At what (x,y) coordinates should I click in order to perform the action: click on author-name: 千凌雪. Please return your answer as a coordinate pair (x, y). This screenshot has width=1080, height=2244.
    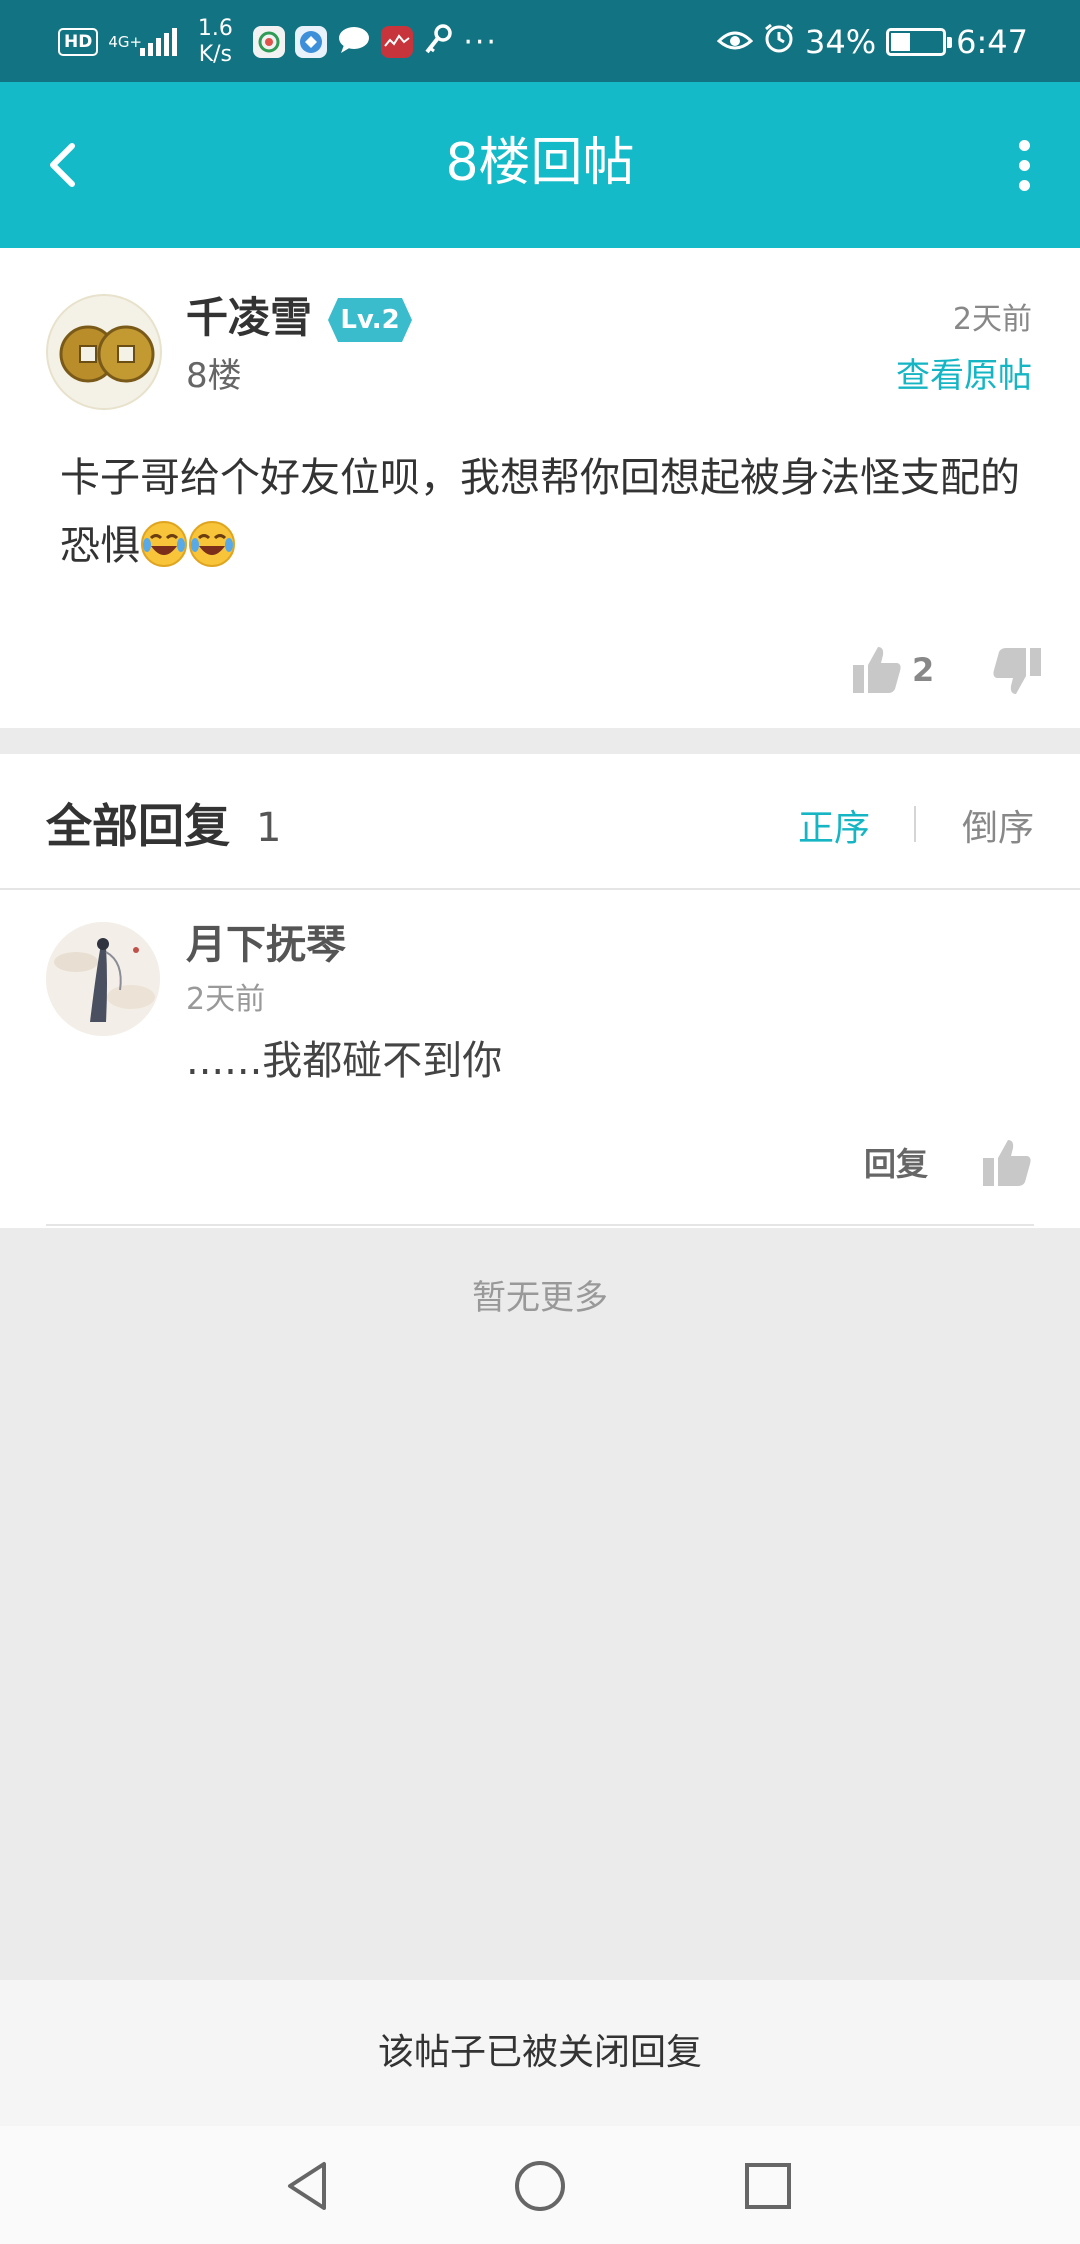
    Looking at the image, I should click on (249, 318).